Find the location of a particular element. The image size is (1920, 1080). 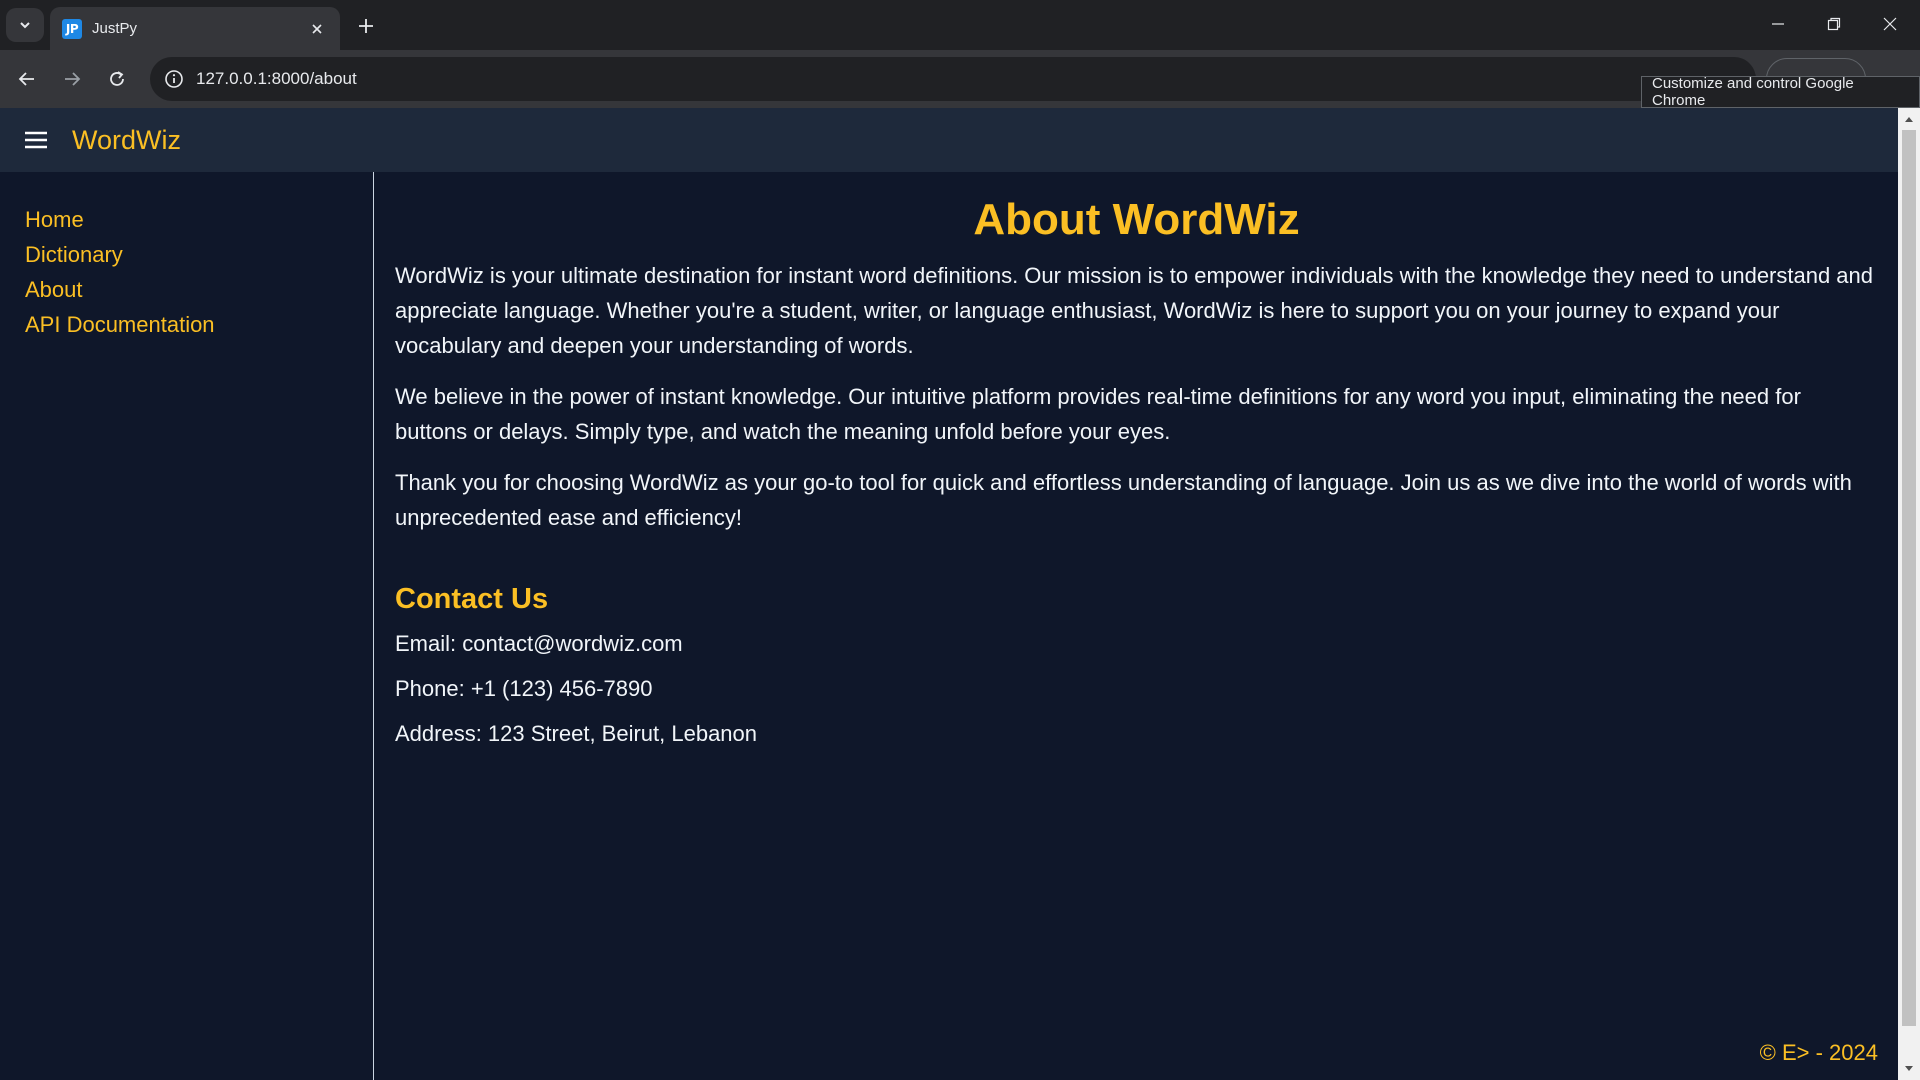

page-scrollbar is located at coordinates (1909, 594).